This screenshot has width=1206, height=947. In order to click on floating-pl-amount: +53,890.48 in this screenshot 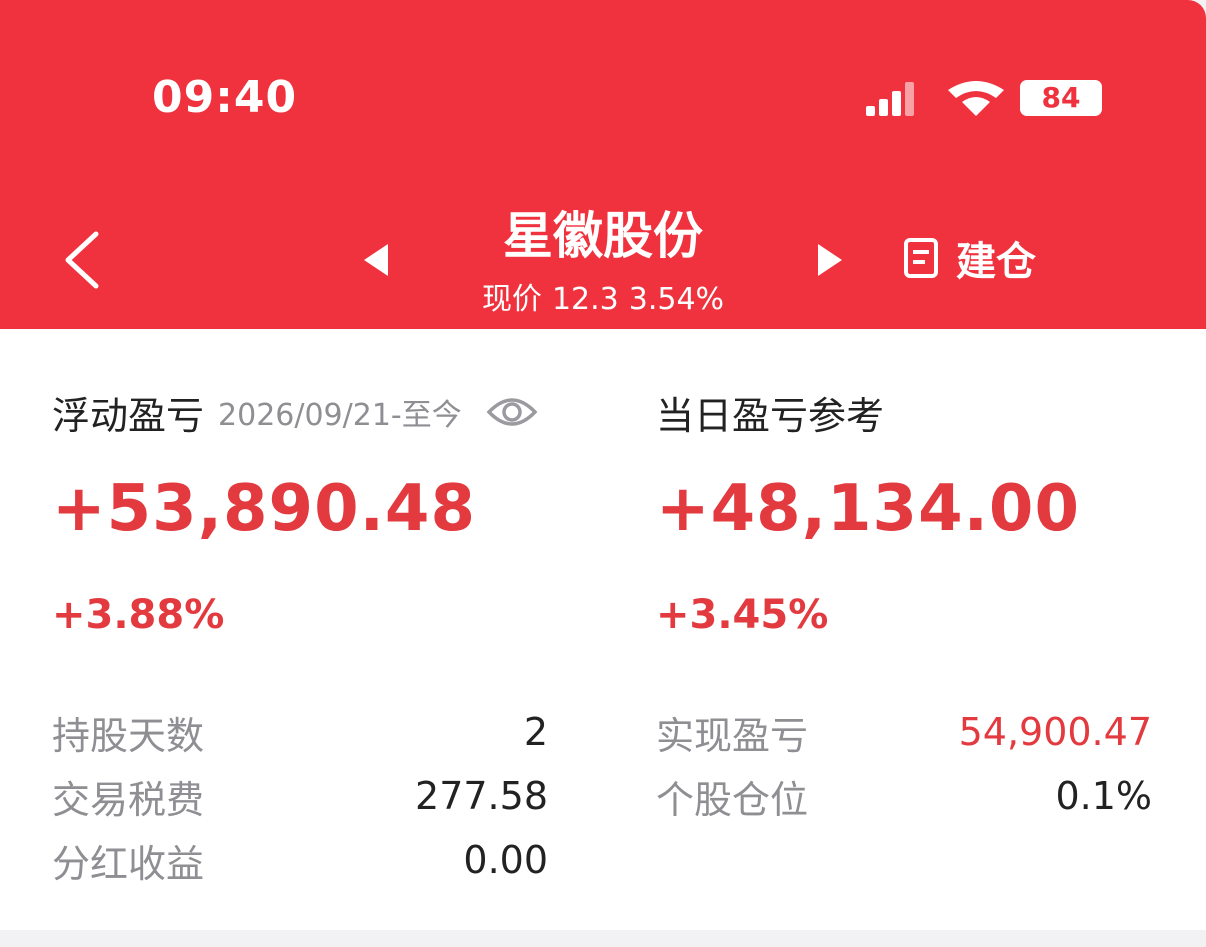, I will do `click(264, 509)`.